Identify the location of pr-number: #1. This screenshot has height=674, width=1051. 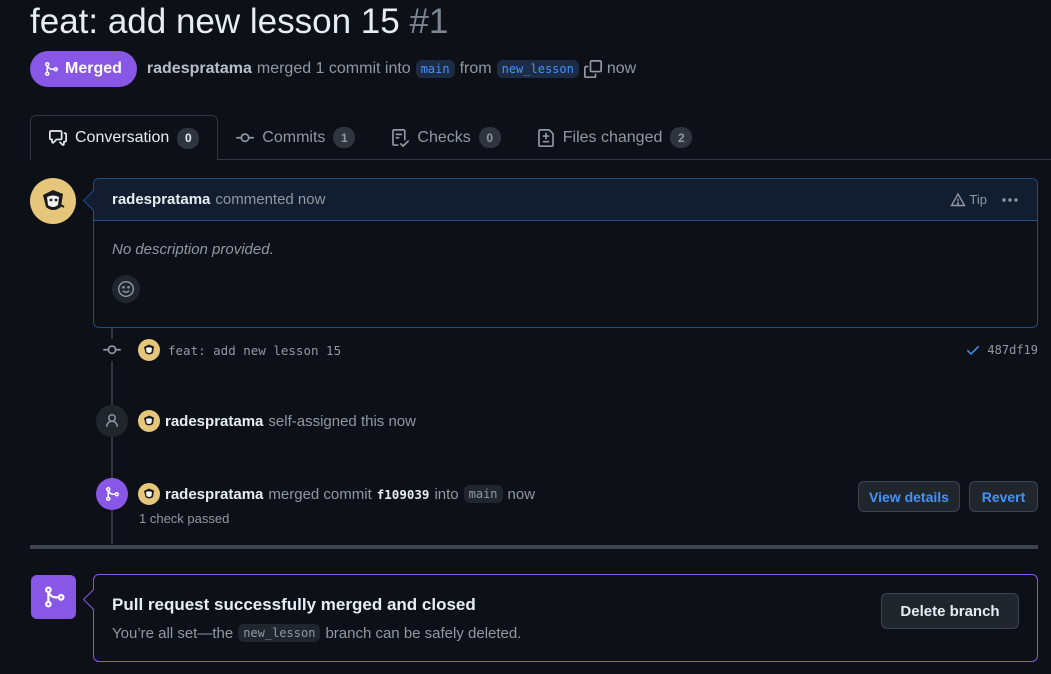
(429, 21).